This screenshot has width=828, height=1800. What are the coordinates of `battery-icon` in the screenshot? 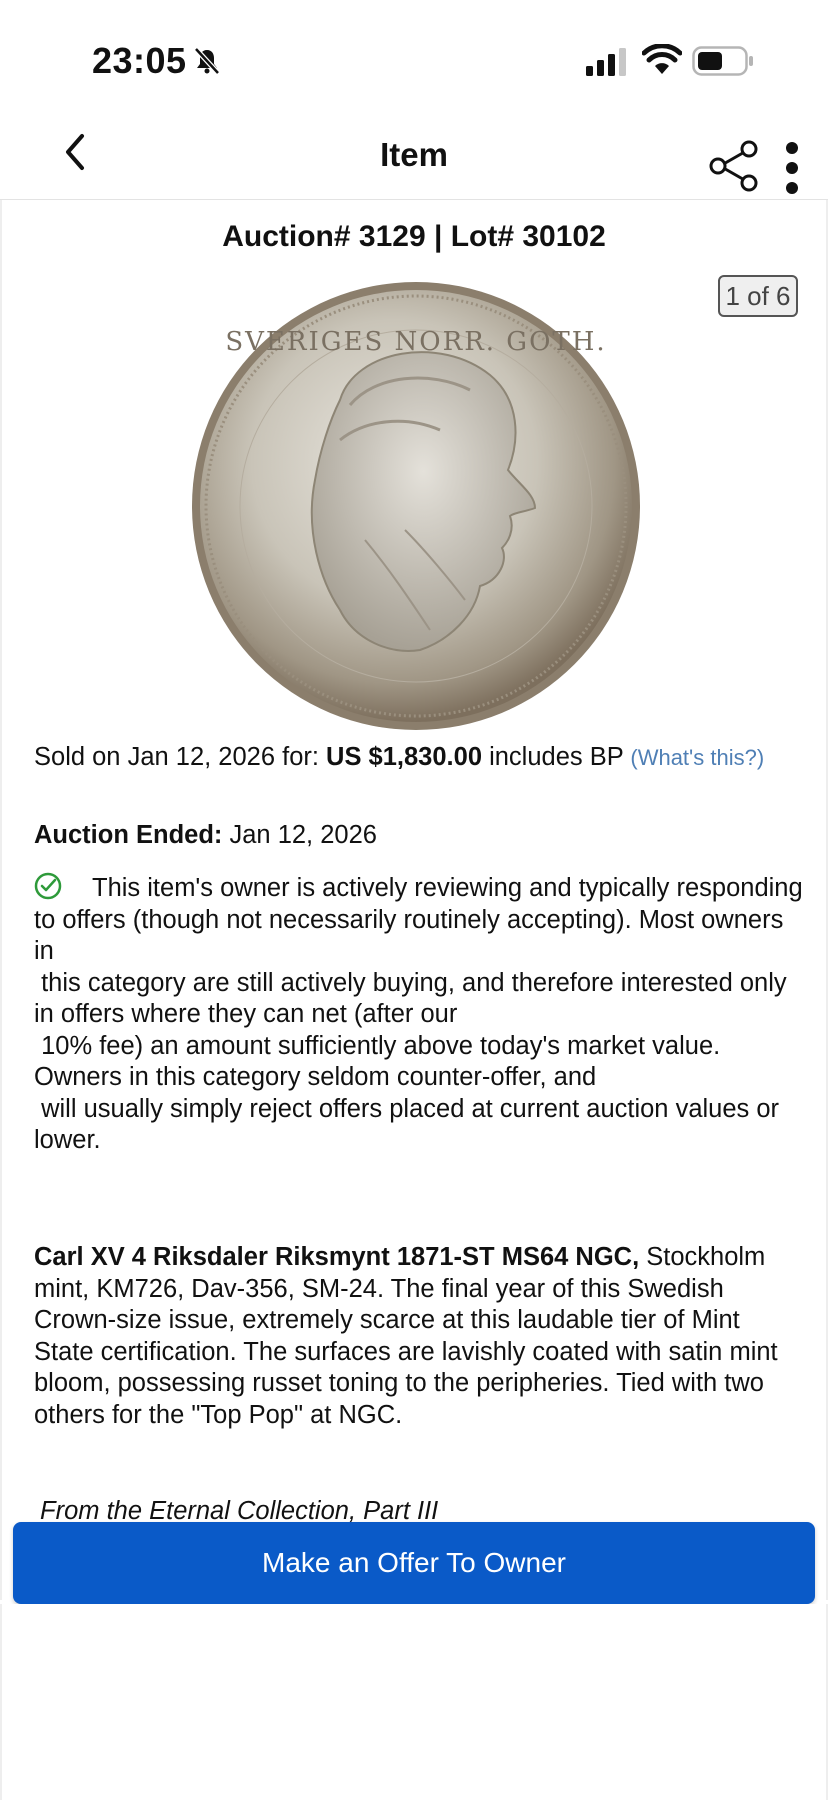 It's located at (722, 61).